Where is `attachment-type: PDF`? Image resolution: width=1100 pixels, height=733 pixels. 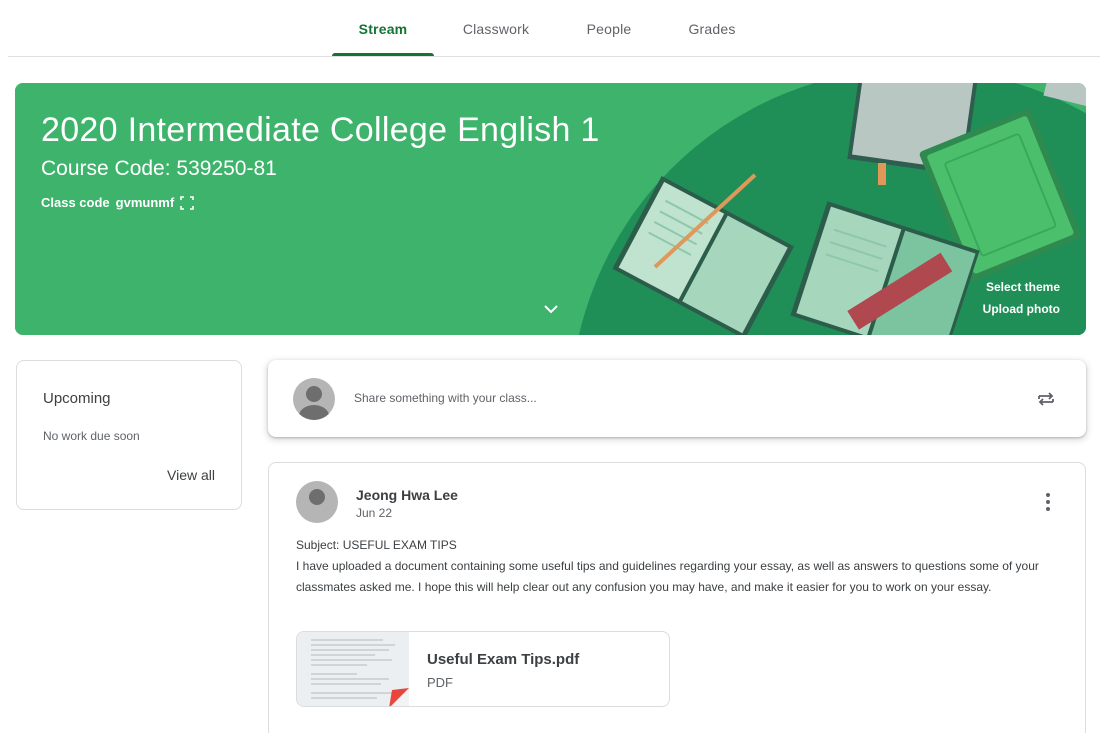
attachment-type: PDF is located at coordinates (440, 682).